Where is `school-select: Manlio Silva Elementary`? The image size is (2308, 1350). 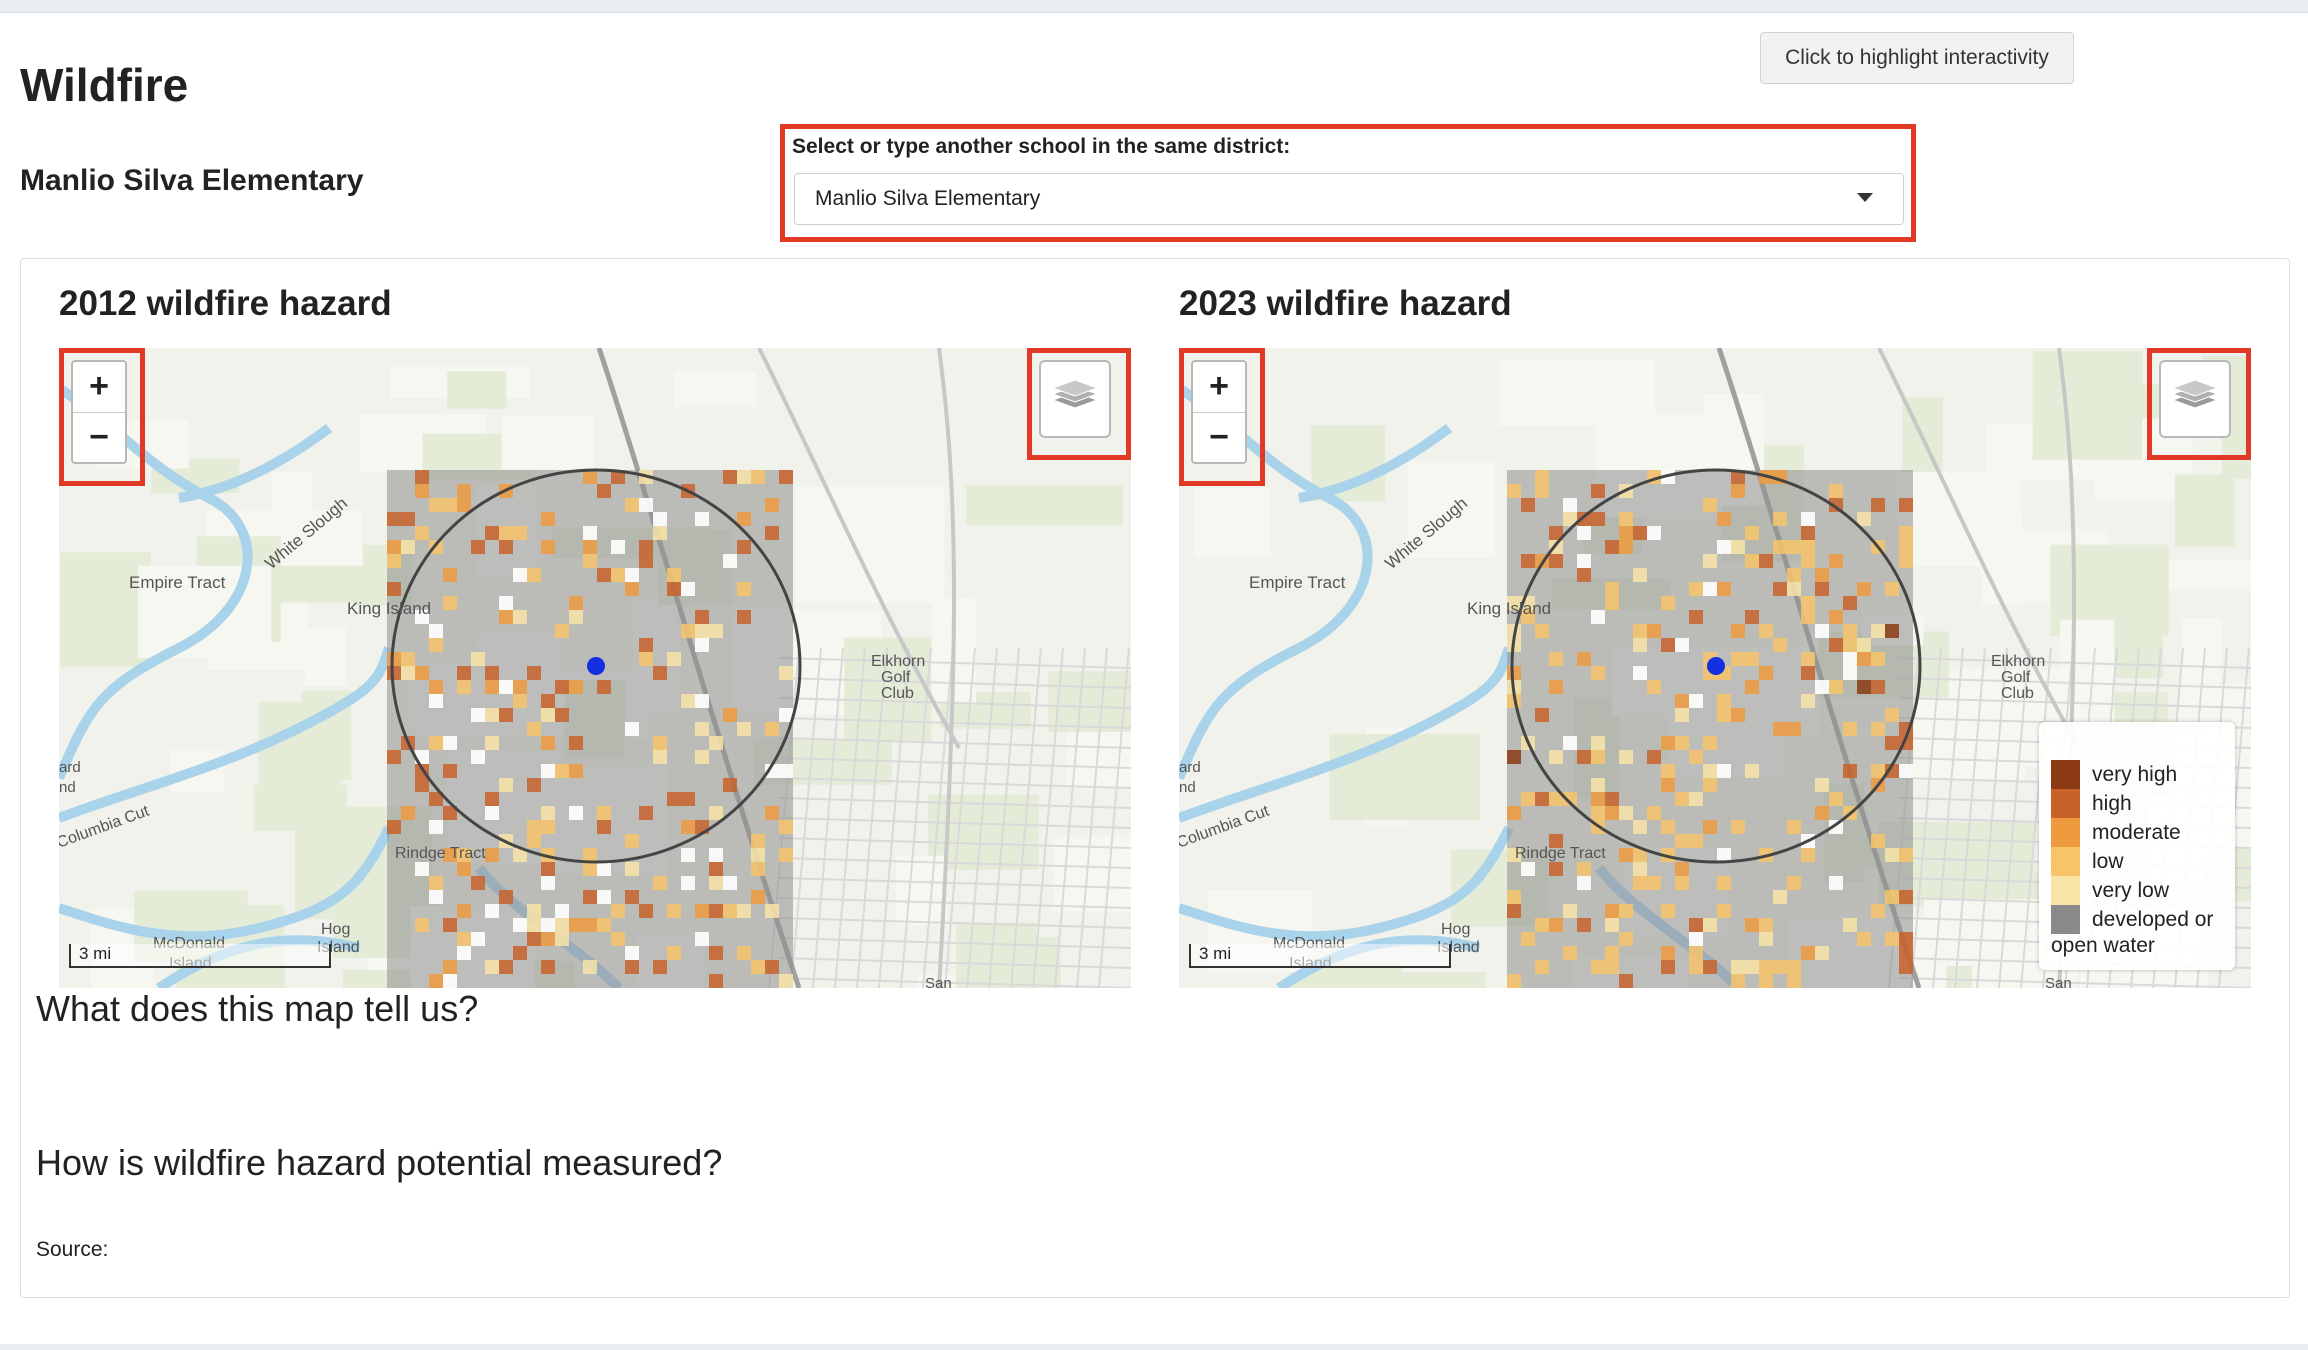
school-select: Manlio Silva Elementary is located at coordinates (1349, 199).